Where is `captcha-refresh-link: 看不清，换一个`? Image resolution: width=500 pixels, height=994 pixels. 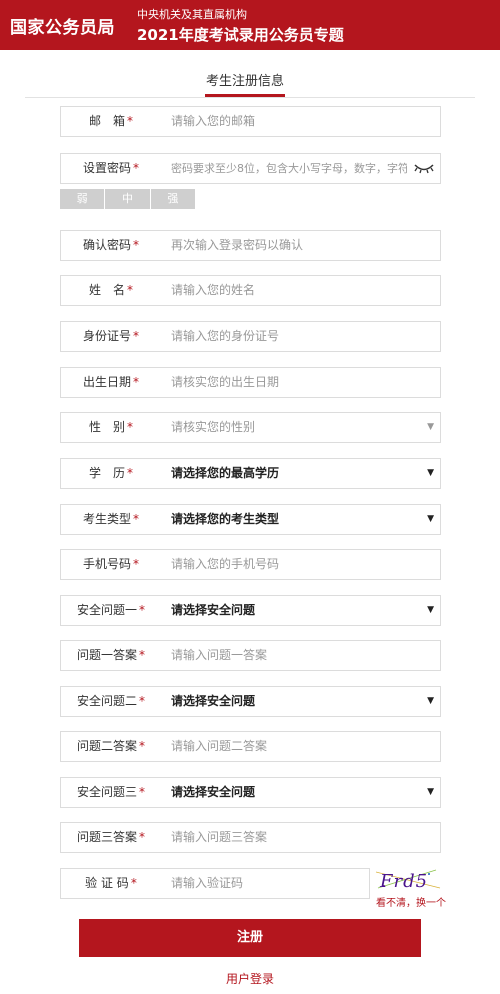 captcha-refresh-link: 看不清，换一个 is located at coordinates (411, 901).